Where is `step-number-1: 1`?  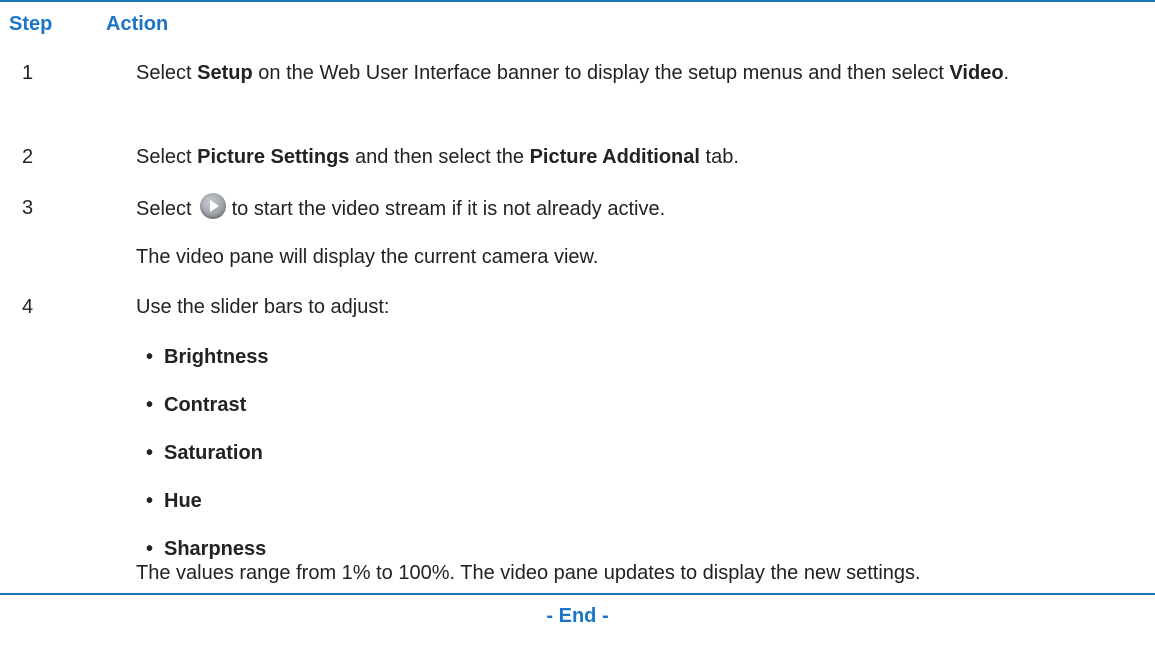 step-number-1: 1 is located at coordinates (28, 73).